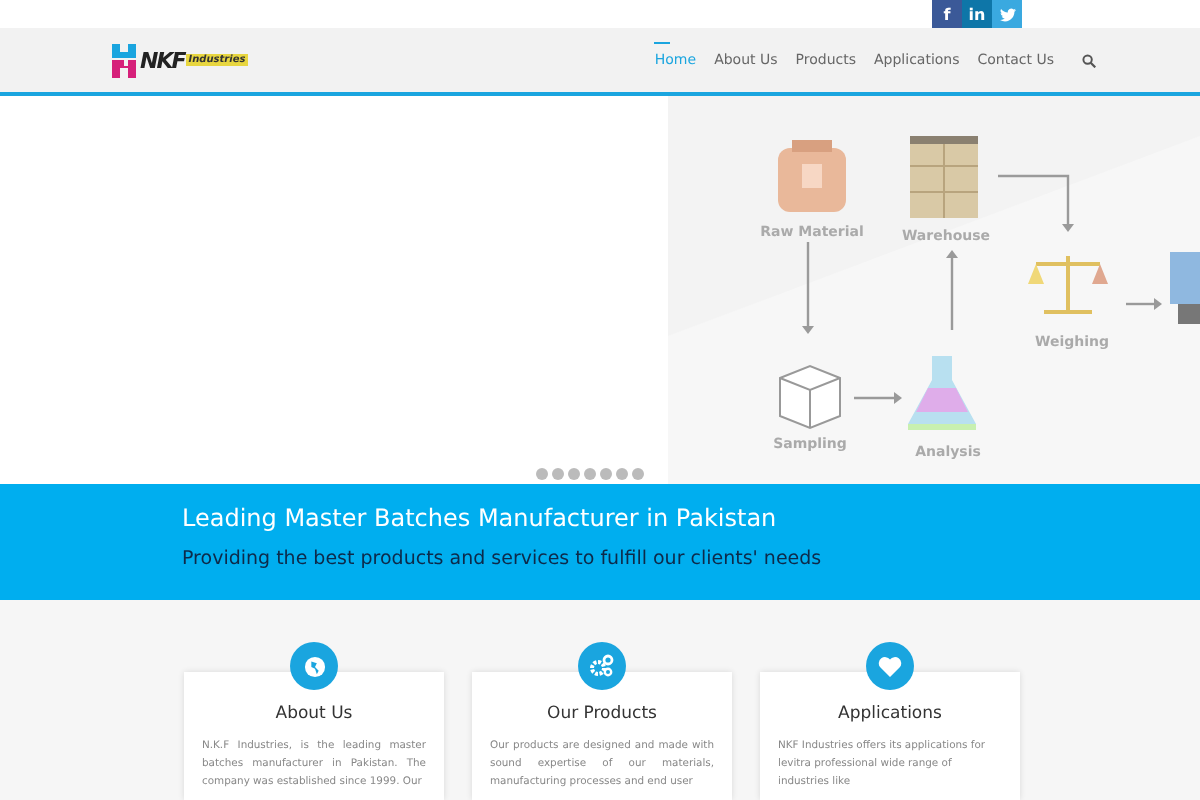 This screenshot has height=800, width=1200. Describe the element at coordinates (1185, 288) in the screenshot. I see `machine-icon` at that location.